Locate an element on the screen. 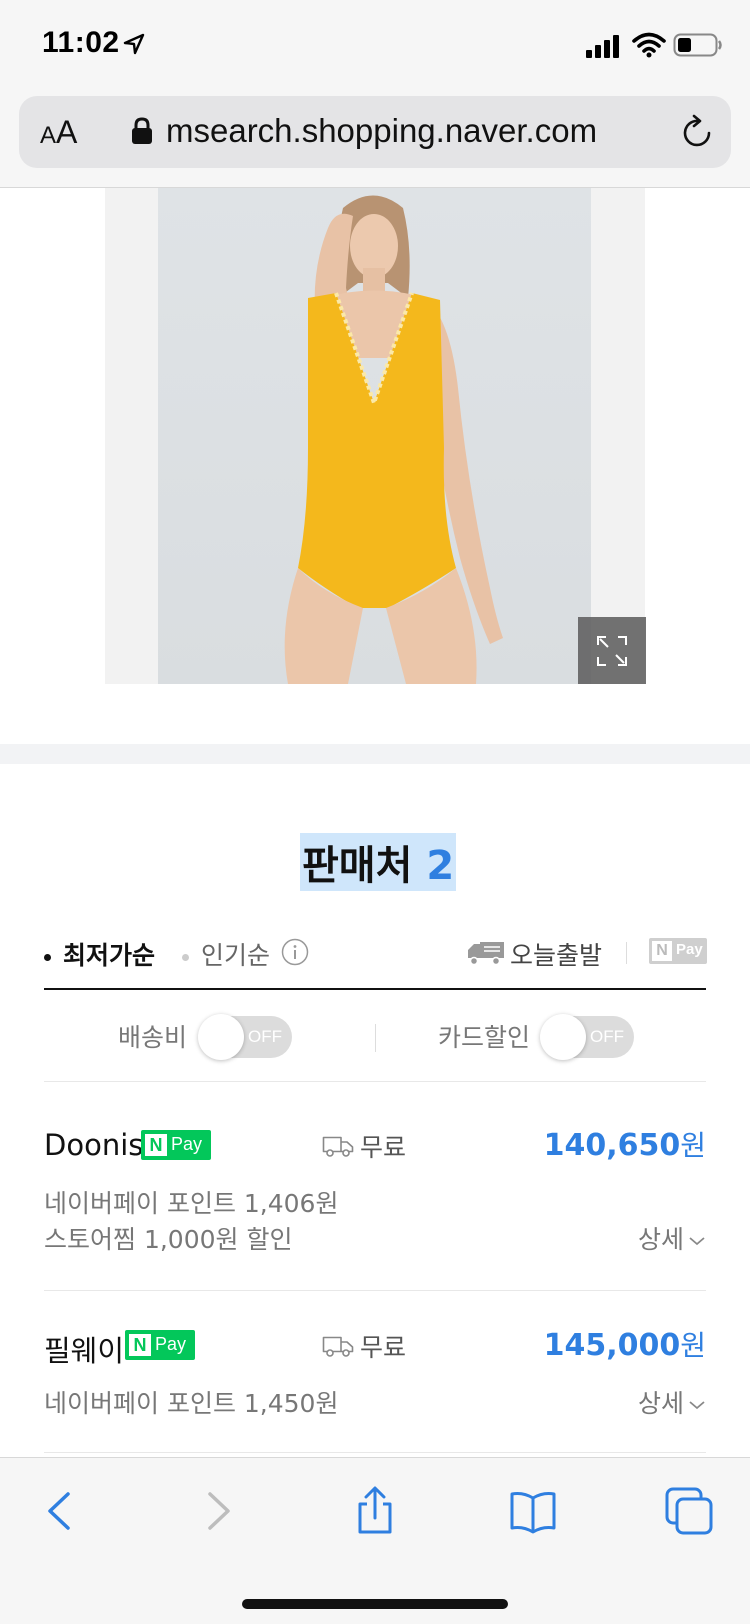  reload-icon is located at coordinates (697, 132).